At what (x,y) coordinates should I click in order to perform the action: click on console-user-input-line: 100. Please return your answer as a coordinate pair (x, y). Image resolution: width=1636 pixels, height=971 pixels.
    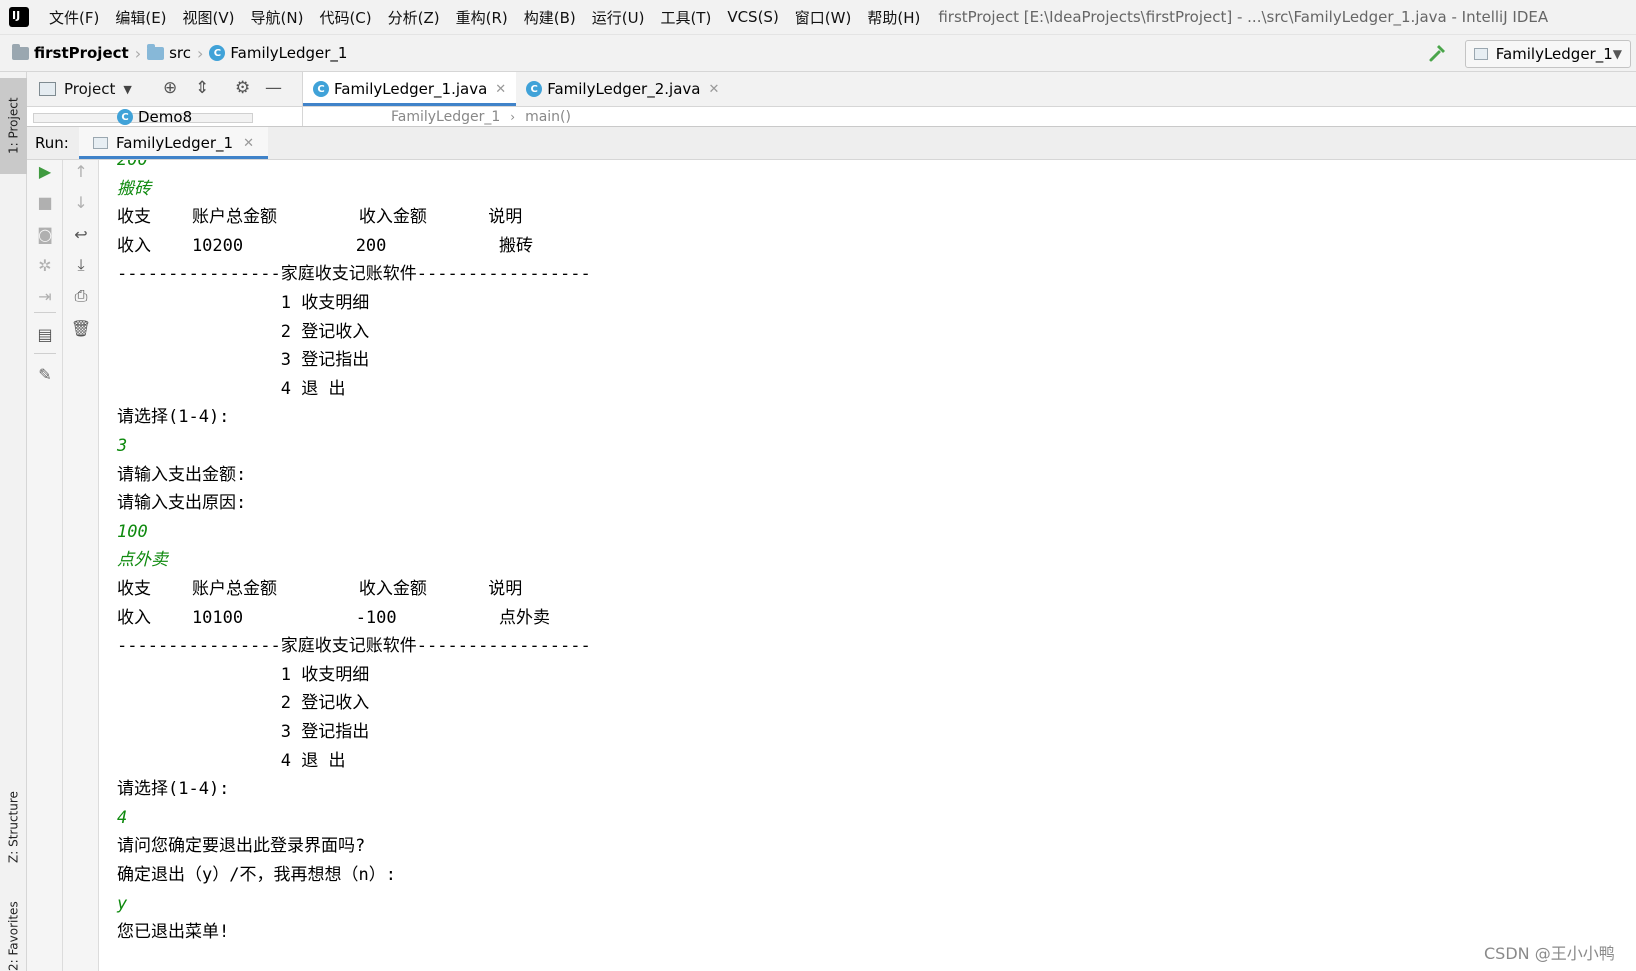
    Looking at the image, I should click on (132, 531).